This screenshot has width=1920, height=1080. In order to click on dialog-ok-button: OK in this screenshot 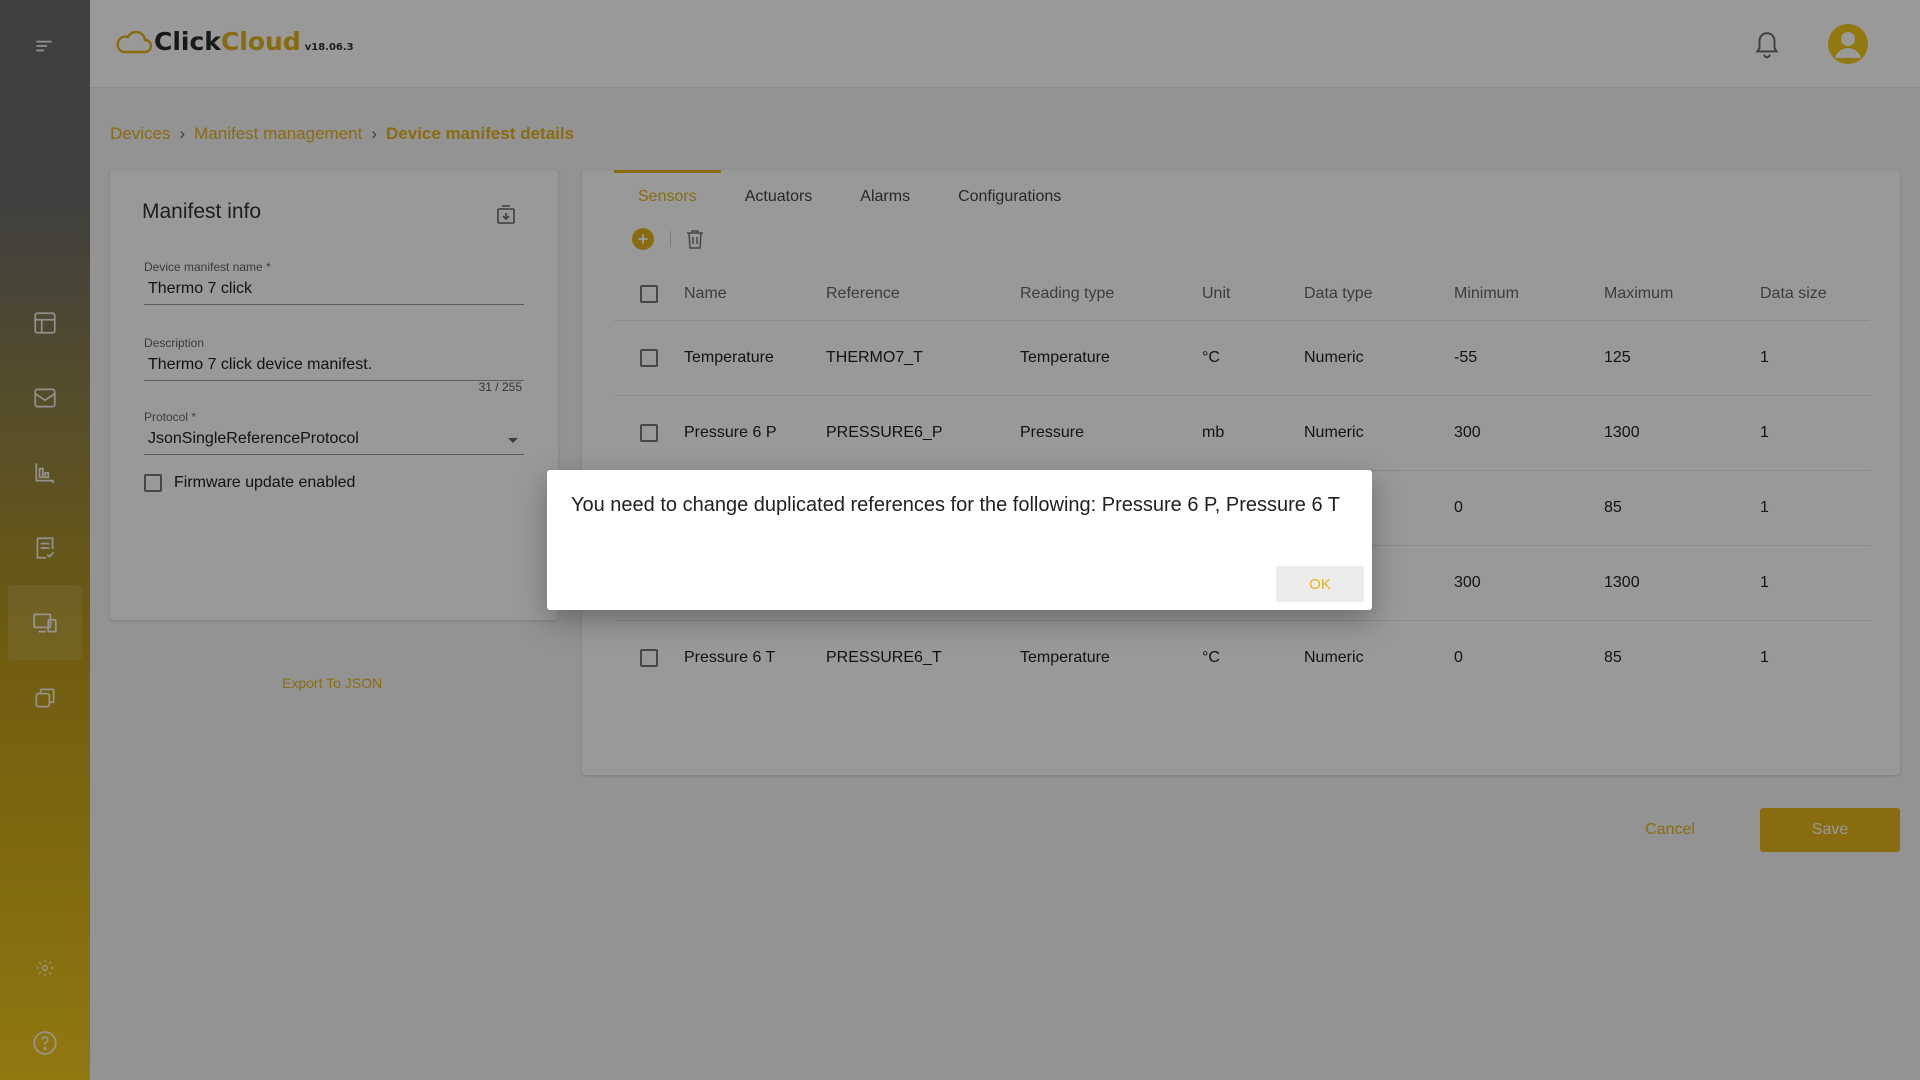, I will do `click(1320, 584)`.